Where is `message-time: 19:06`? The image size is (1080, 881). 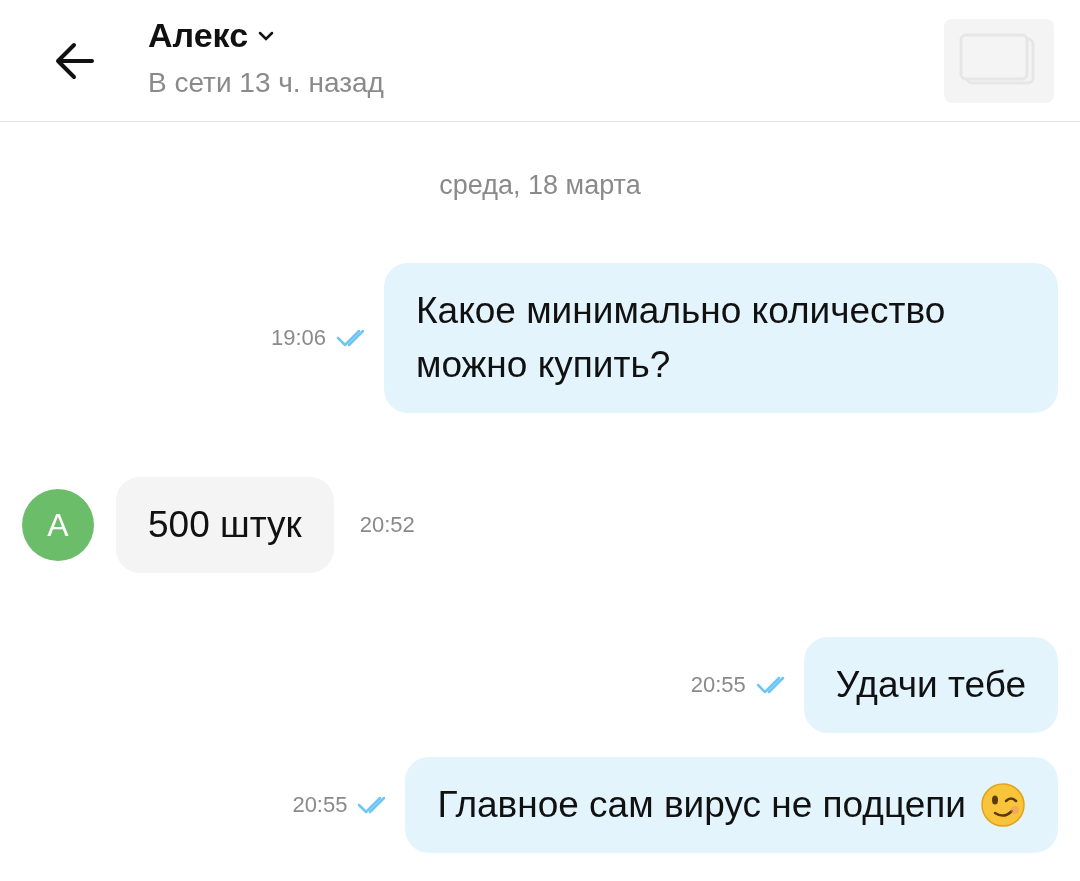
message-time: 19:06 is located at coordinates (298, 338).